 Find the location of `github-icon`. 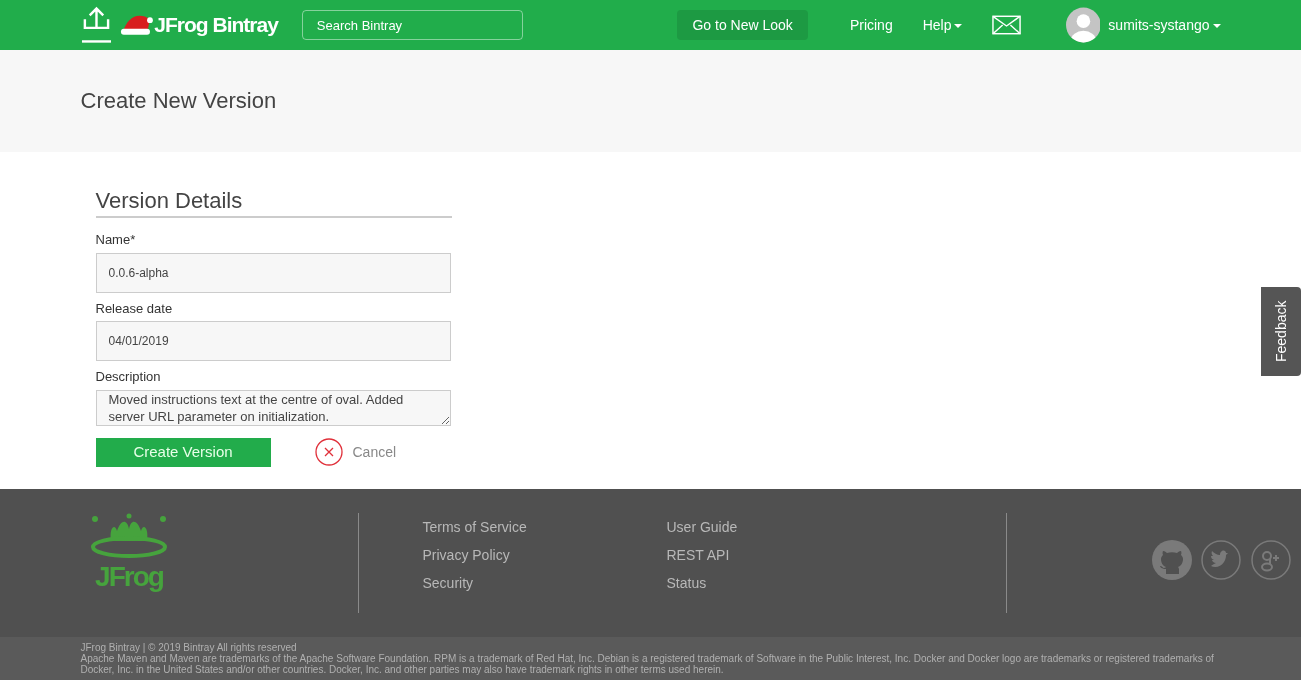

github-icon is located at coordinates (1171, 560).